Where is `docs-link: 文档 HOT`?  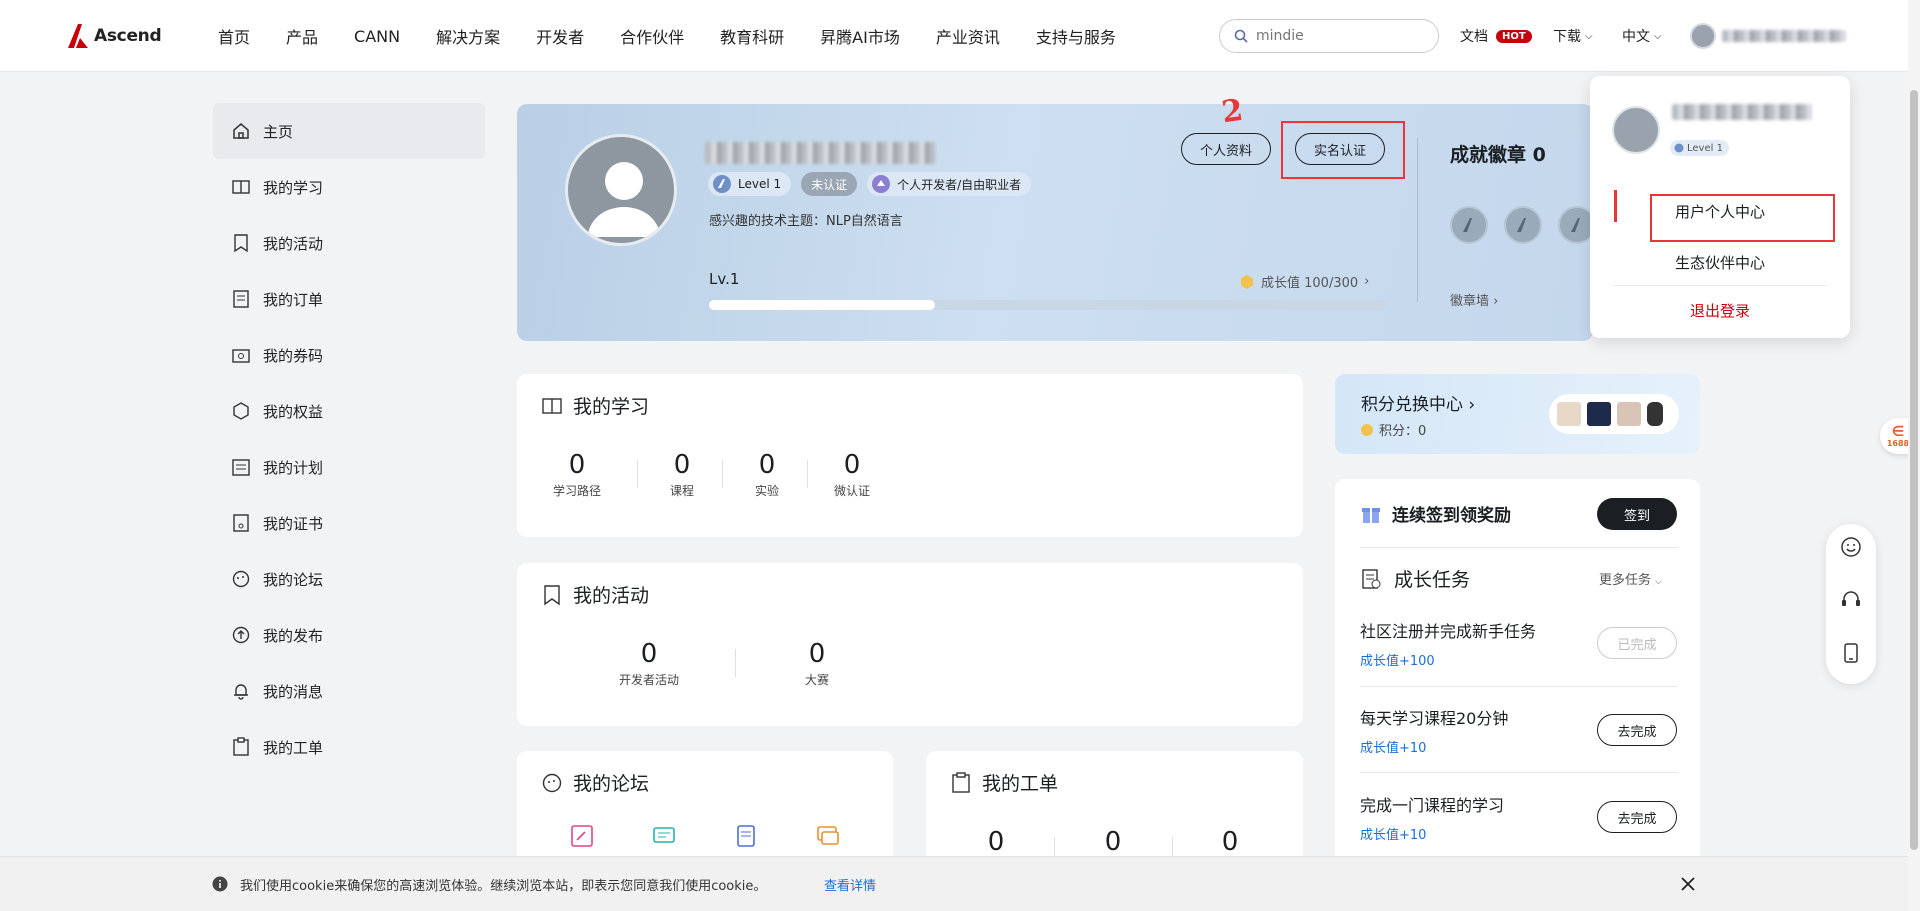
docs-link: 文档 HOT is located at coordinates (1496, 36).